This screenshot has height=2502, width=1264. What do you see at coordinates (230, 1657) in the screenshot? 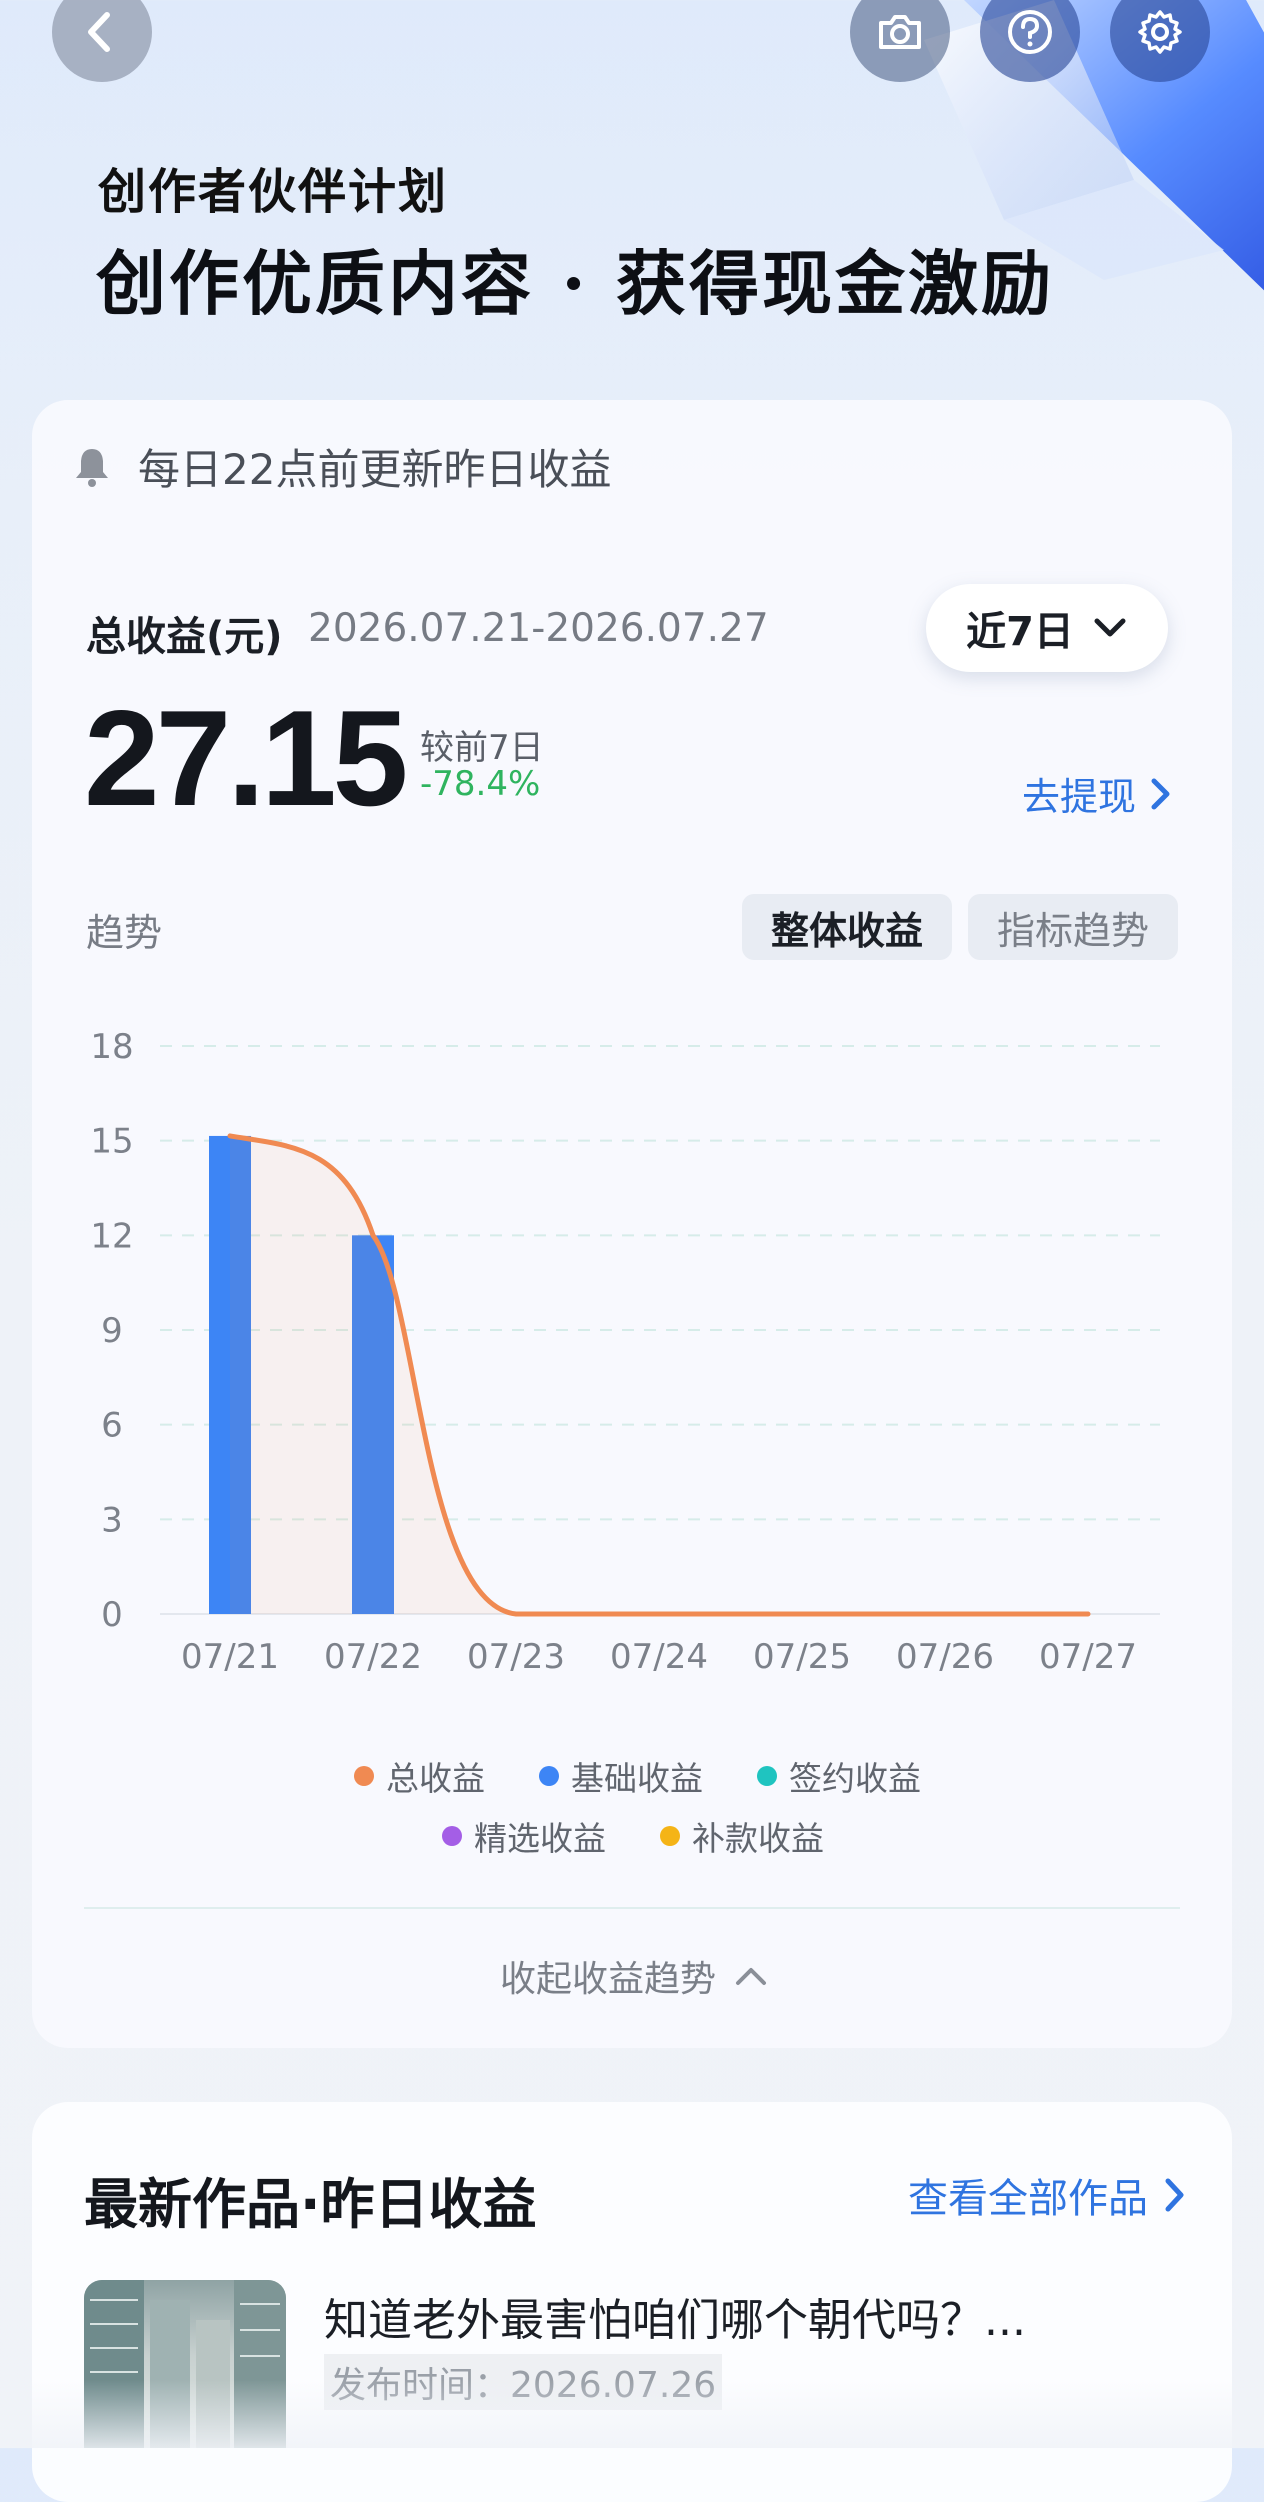
I see `x-tick-label: 07/21` at bounding box center [230, 1657].